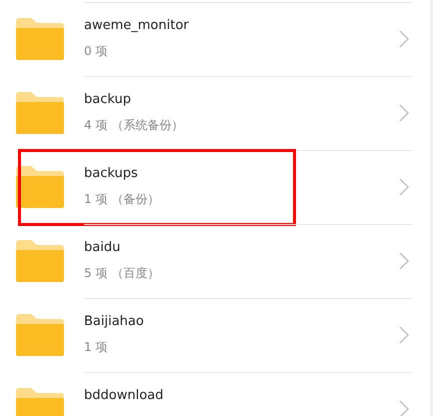 The image size is (433, 416). Describe the element at coordinates (96, 51) in the screenshot. I see `item-count: 0 项` at that location.